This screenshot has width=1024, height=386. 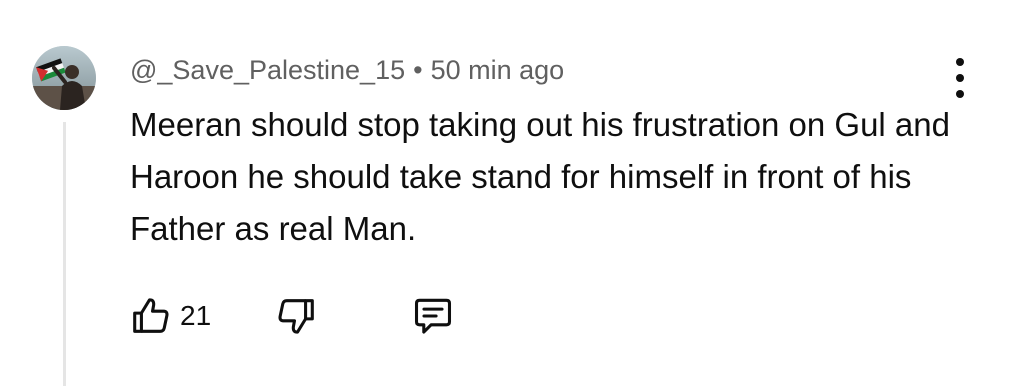 I want to click on thumbs-down-icon, so click(x=296, y=316).